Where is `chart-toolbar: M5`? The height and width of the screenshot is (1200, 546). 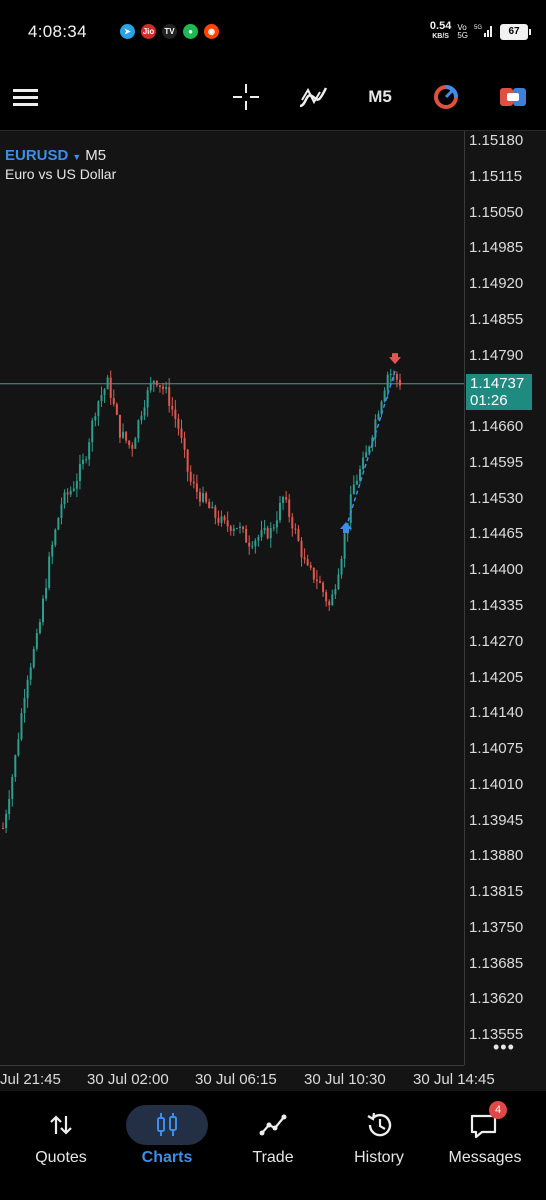
chart-toolbar: M5 is located at coordinates (273, 97).